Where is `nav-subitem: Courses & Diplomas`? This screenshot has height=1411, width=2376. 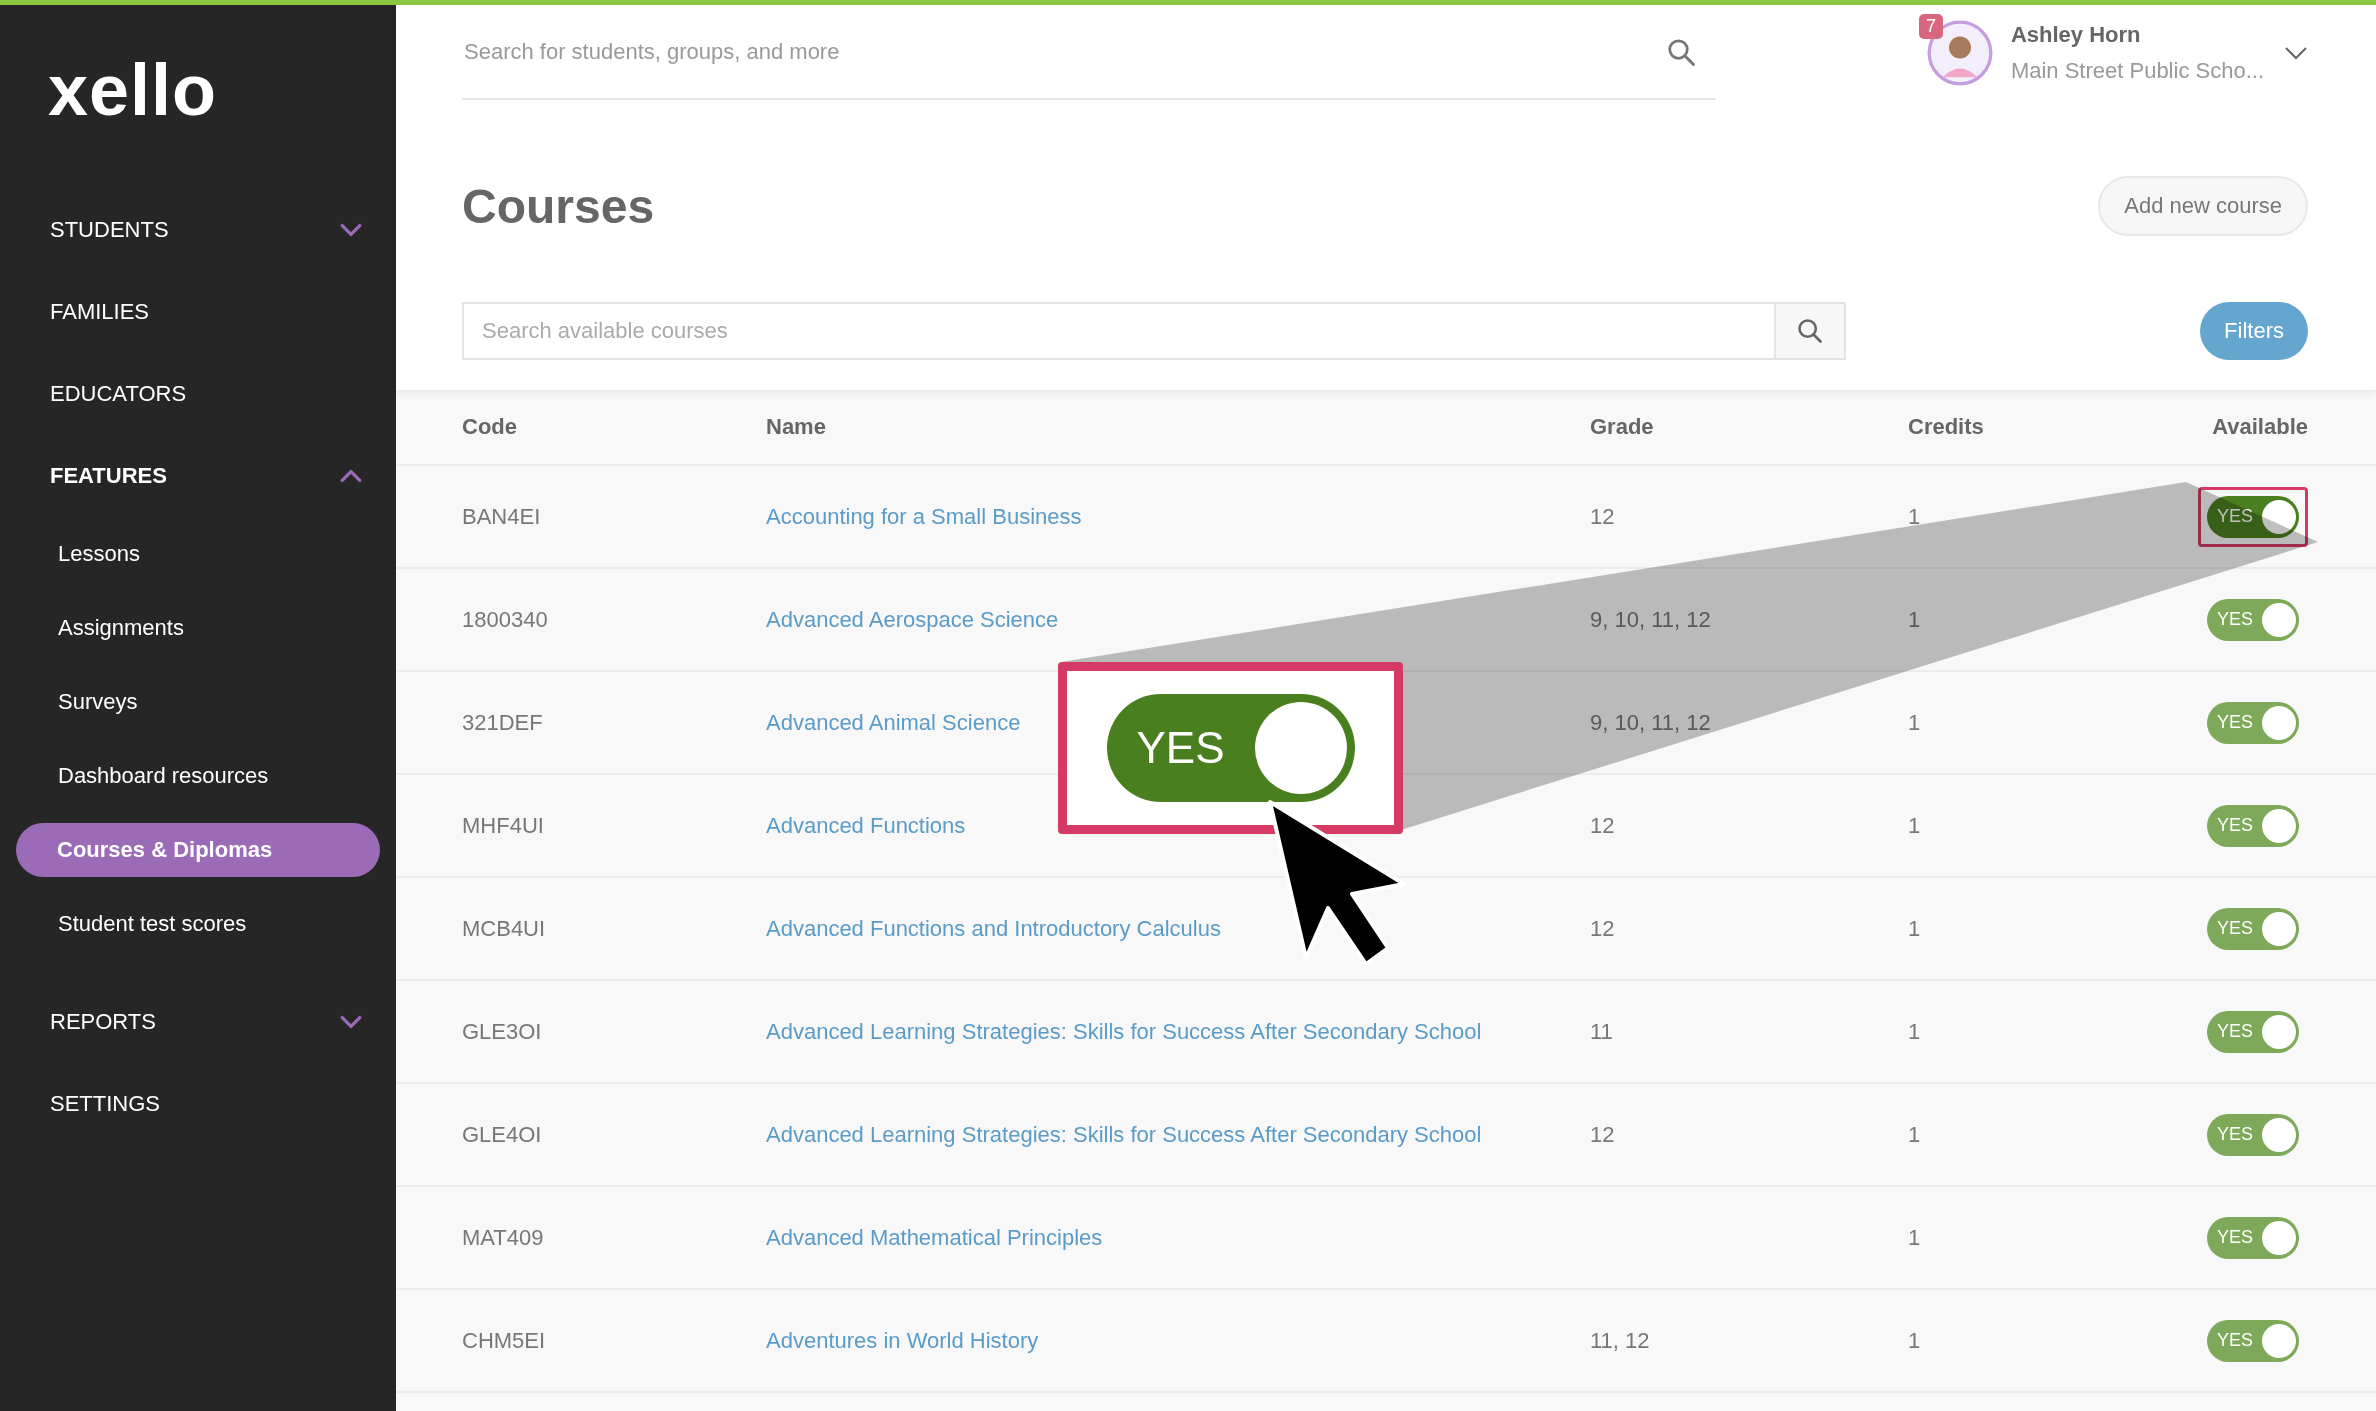 nav-subitem: Courses & Diplomas is located at coordinates (198, 850).